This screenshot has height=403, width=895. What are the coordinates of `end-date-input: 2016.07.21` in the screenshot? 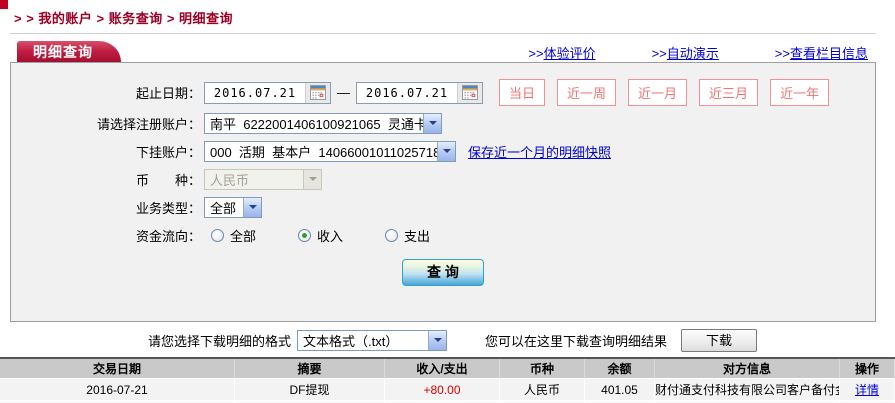 It's located at (419, 92).